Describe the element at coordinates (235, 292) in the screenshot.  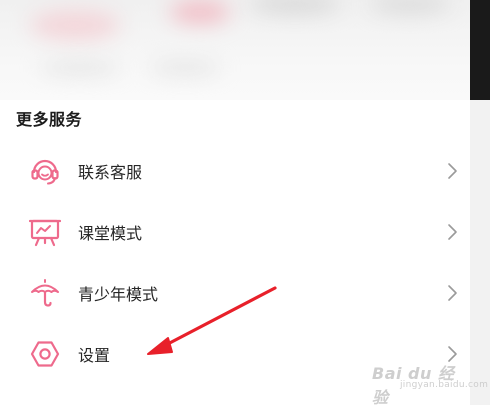
I see `list-item-teen-mode: 青少年模式` at that location.